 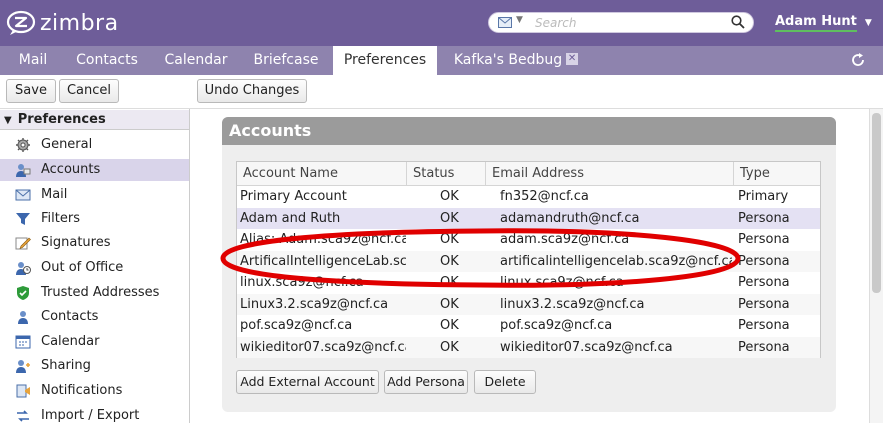 I want to click on sidebar-item-label: Out of Office, so click(x=82, y=267).